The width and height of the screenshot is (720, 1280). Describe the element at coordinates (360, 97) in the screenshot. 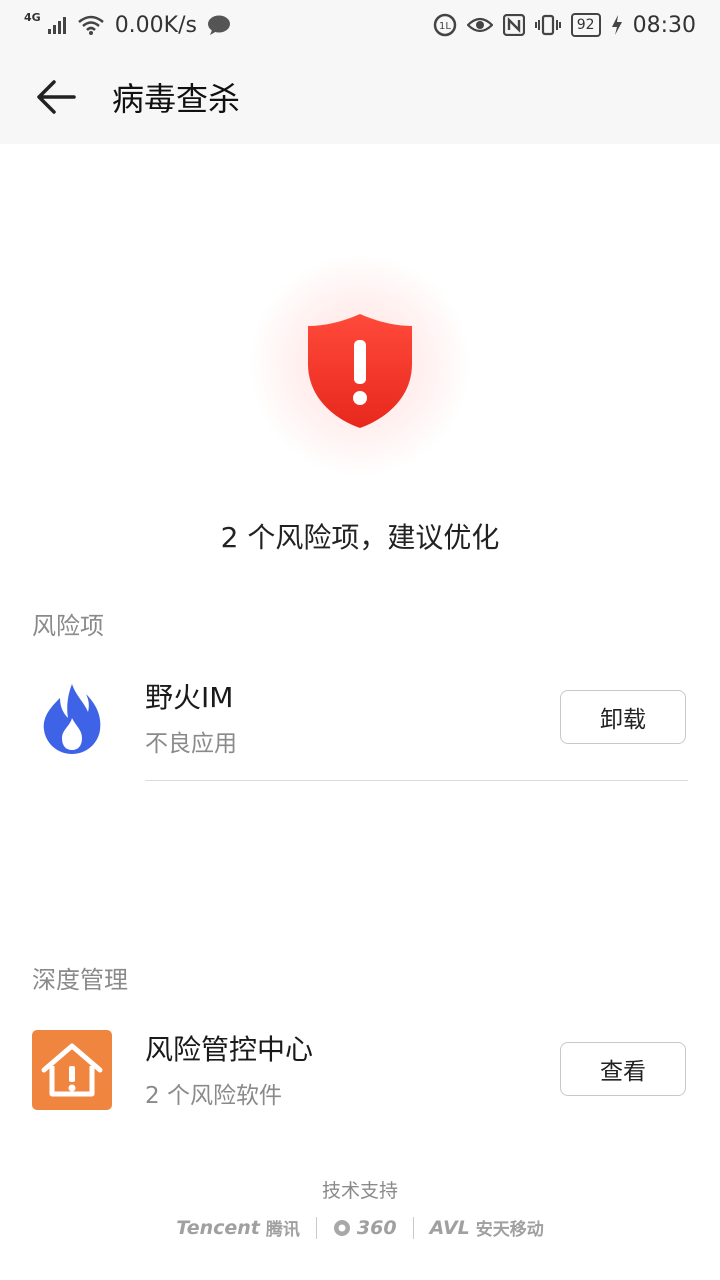

I see `app-bar: 病毒查杀` at that location.